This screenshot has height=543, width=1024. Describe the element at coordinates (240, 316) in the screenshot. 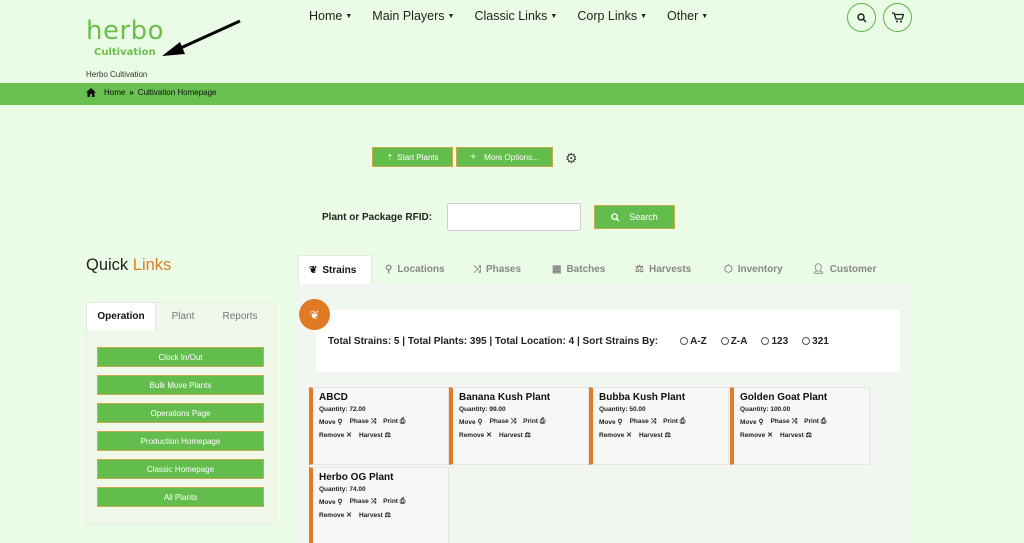

I see `tab-reports: Reports` at that location.